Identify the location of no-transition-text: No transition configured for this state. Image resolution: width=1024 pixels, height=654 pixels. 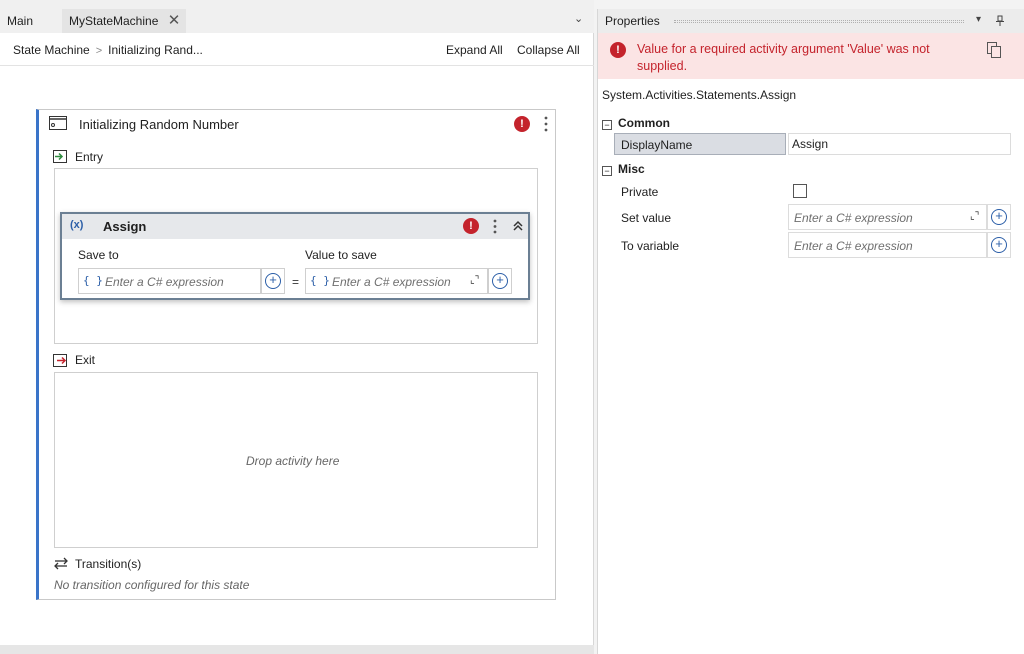
(152, 585).